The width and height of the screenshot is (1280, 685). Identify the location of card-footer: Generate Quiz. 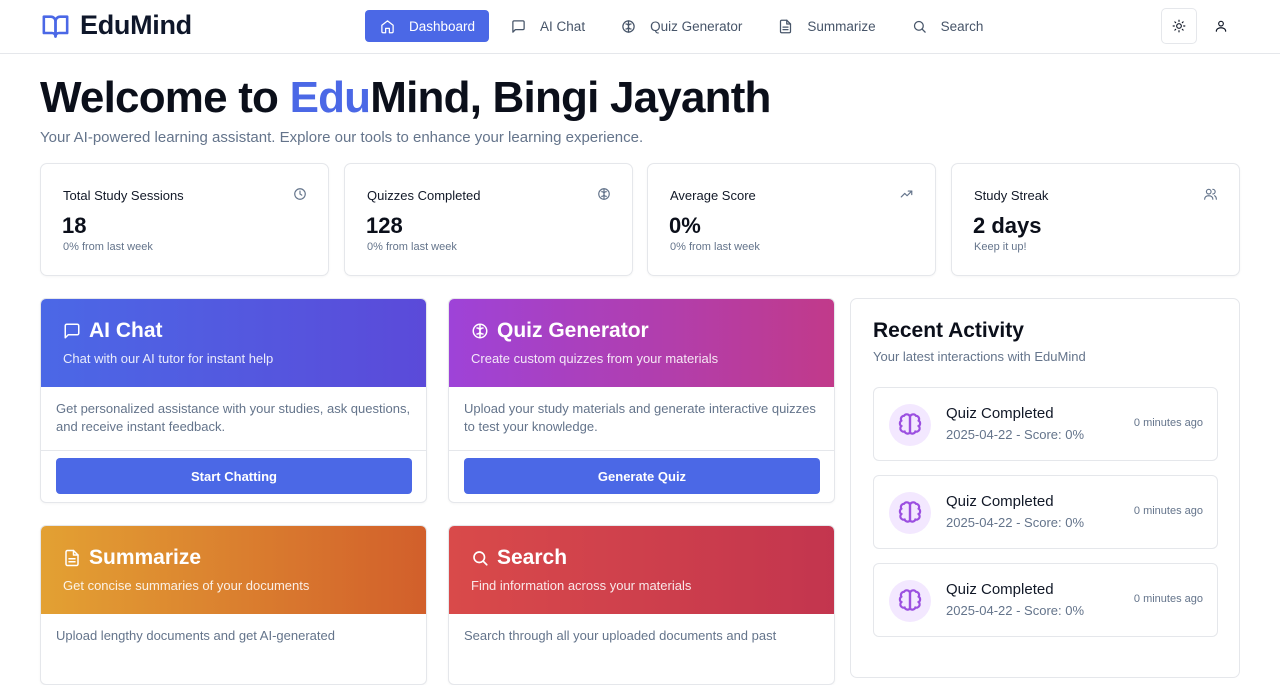
(641, 476).